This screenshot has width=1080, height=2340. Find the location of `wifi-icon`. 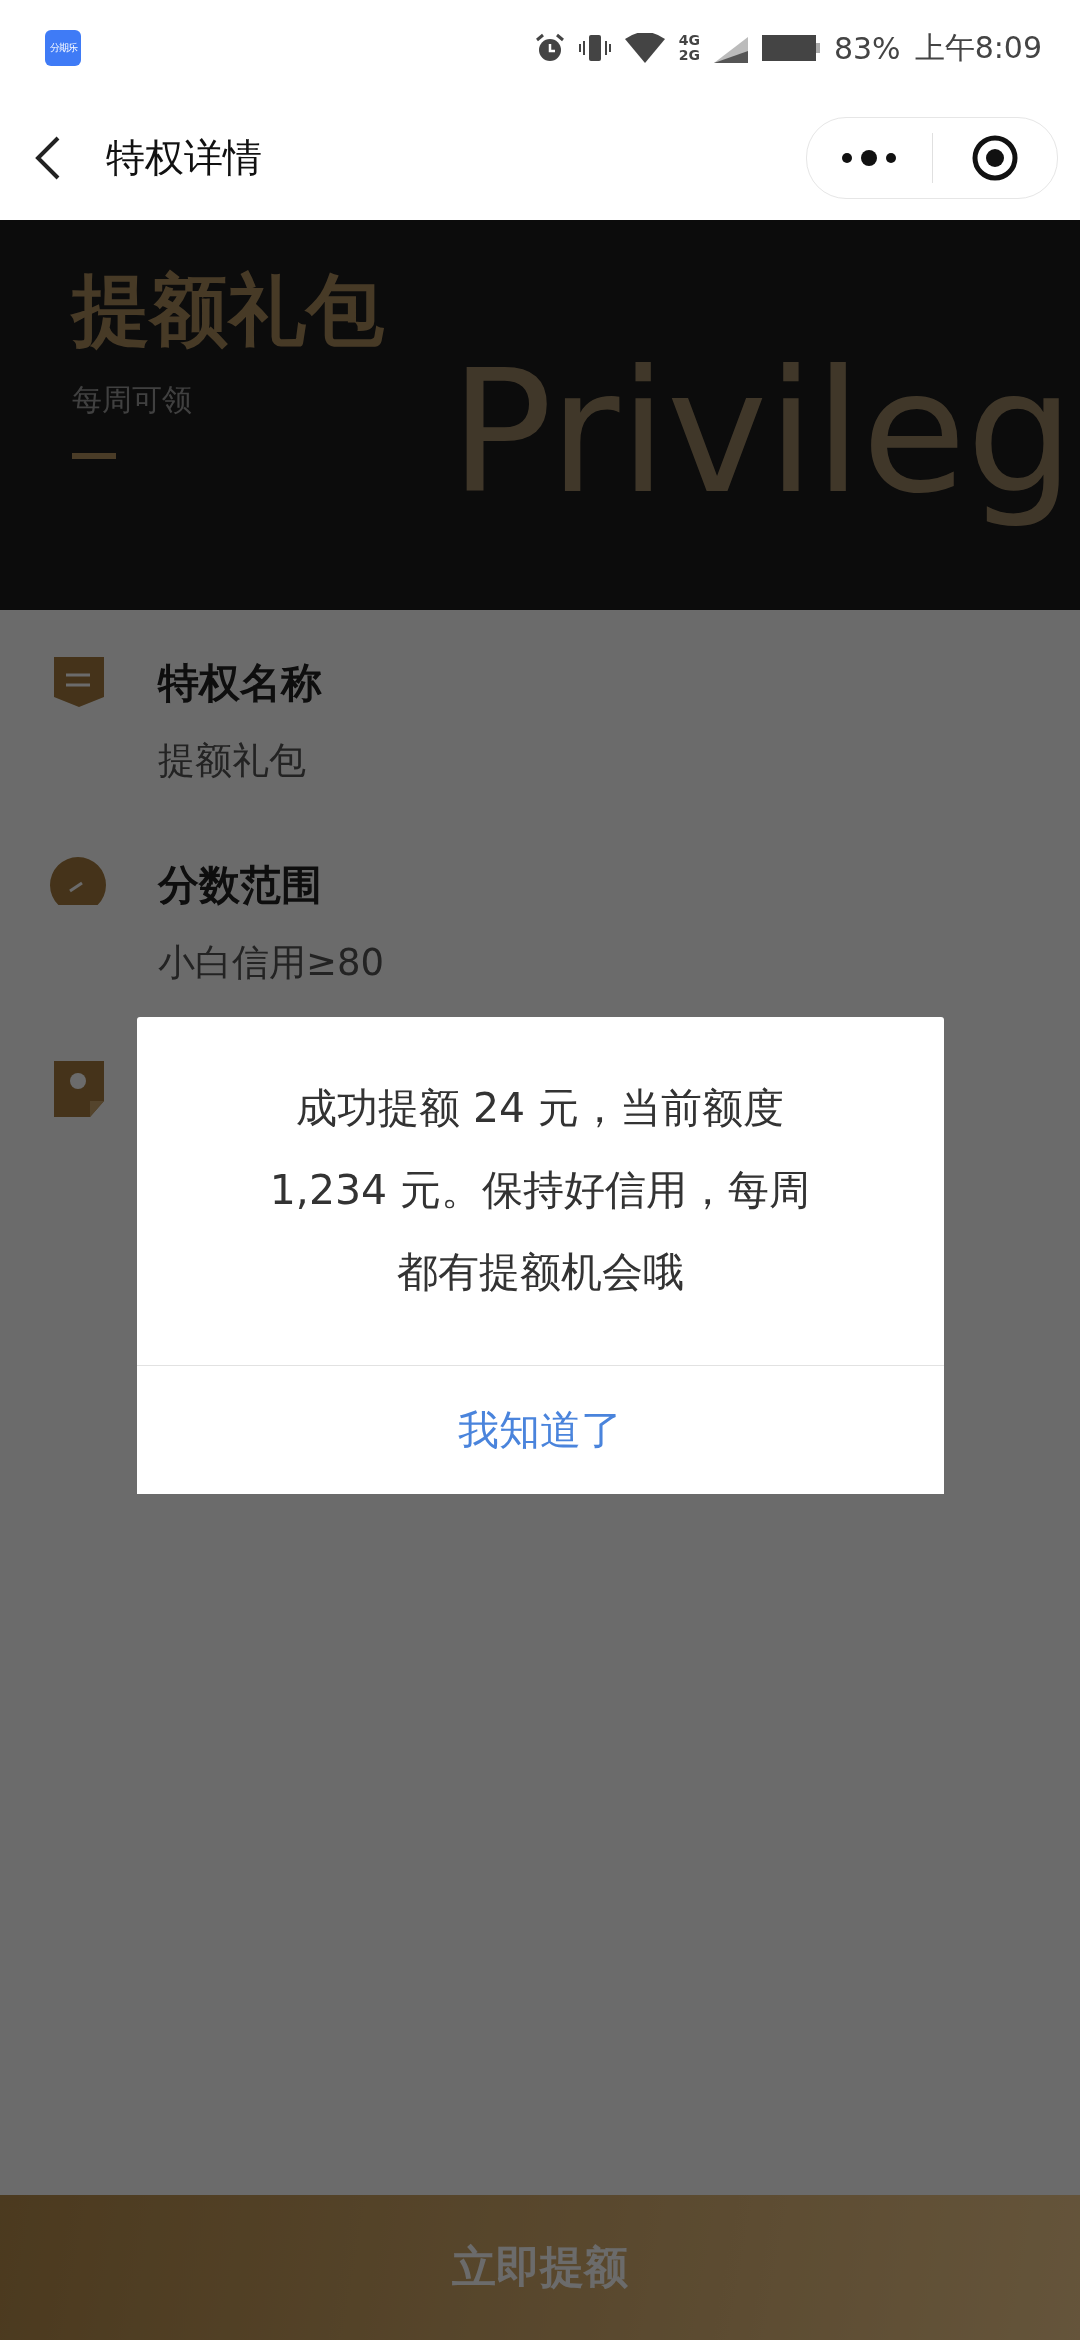

wifi-icon is located at coordinates (644, 48).